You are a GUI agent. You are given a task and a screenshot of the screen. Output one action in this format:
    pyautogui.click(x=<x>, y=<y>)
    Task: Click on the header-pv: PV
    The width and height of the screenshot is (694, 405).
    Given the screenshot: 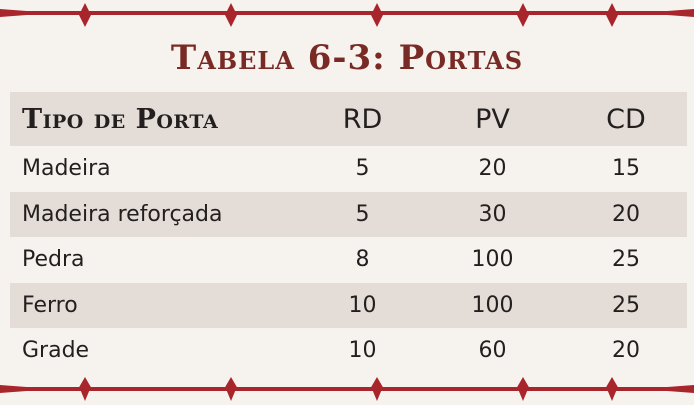 What is the action you would take?
    pyautogui.click(x=492, y=119)
    